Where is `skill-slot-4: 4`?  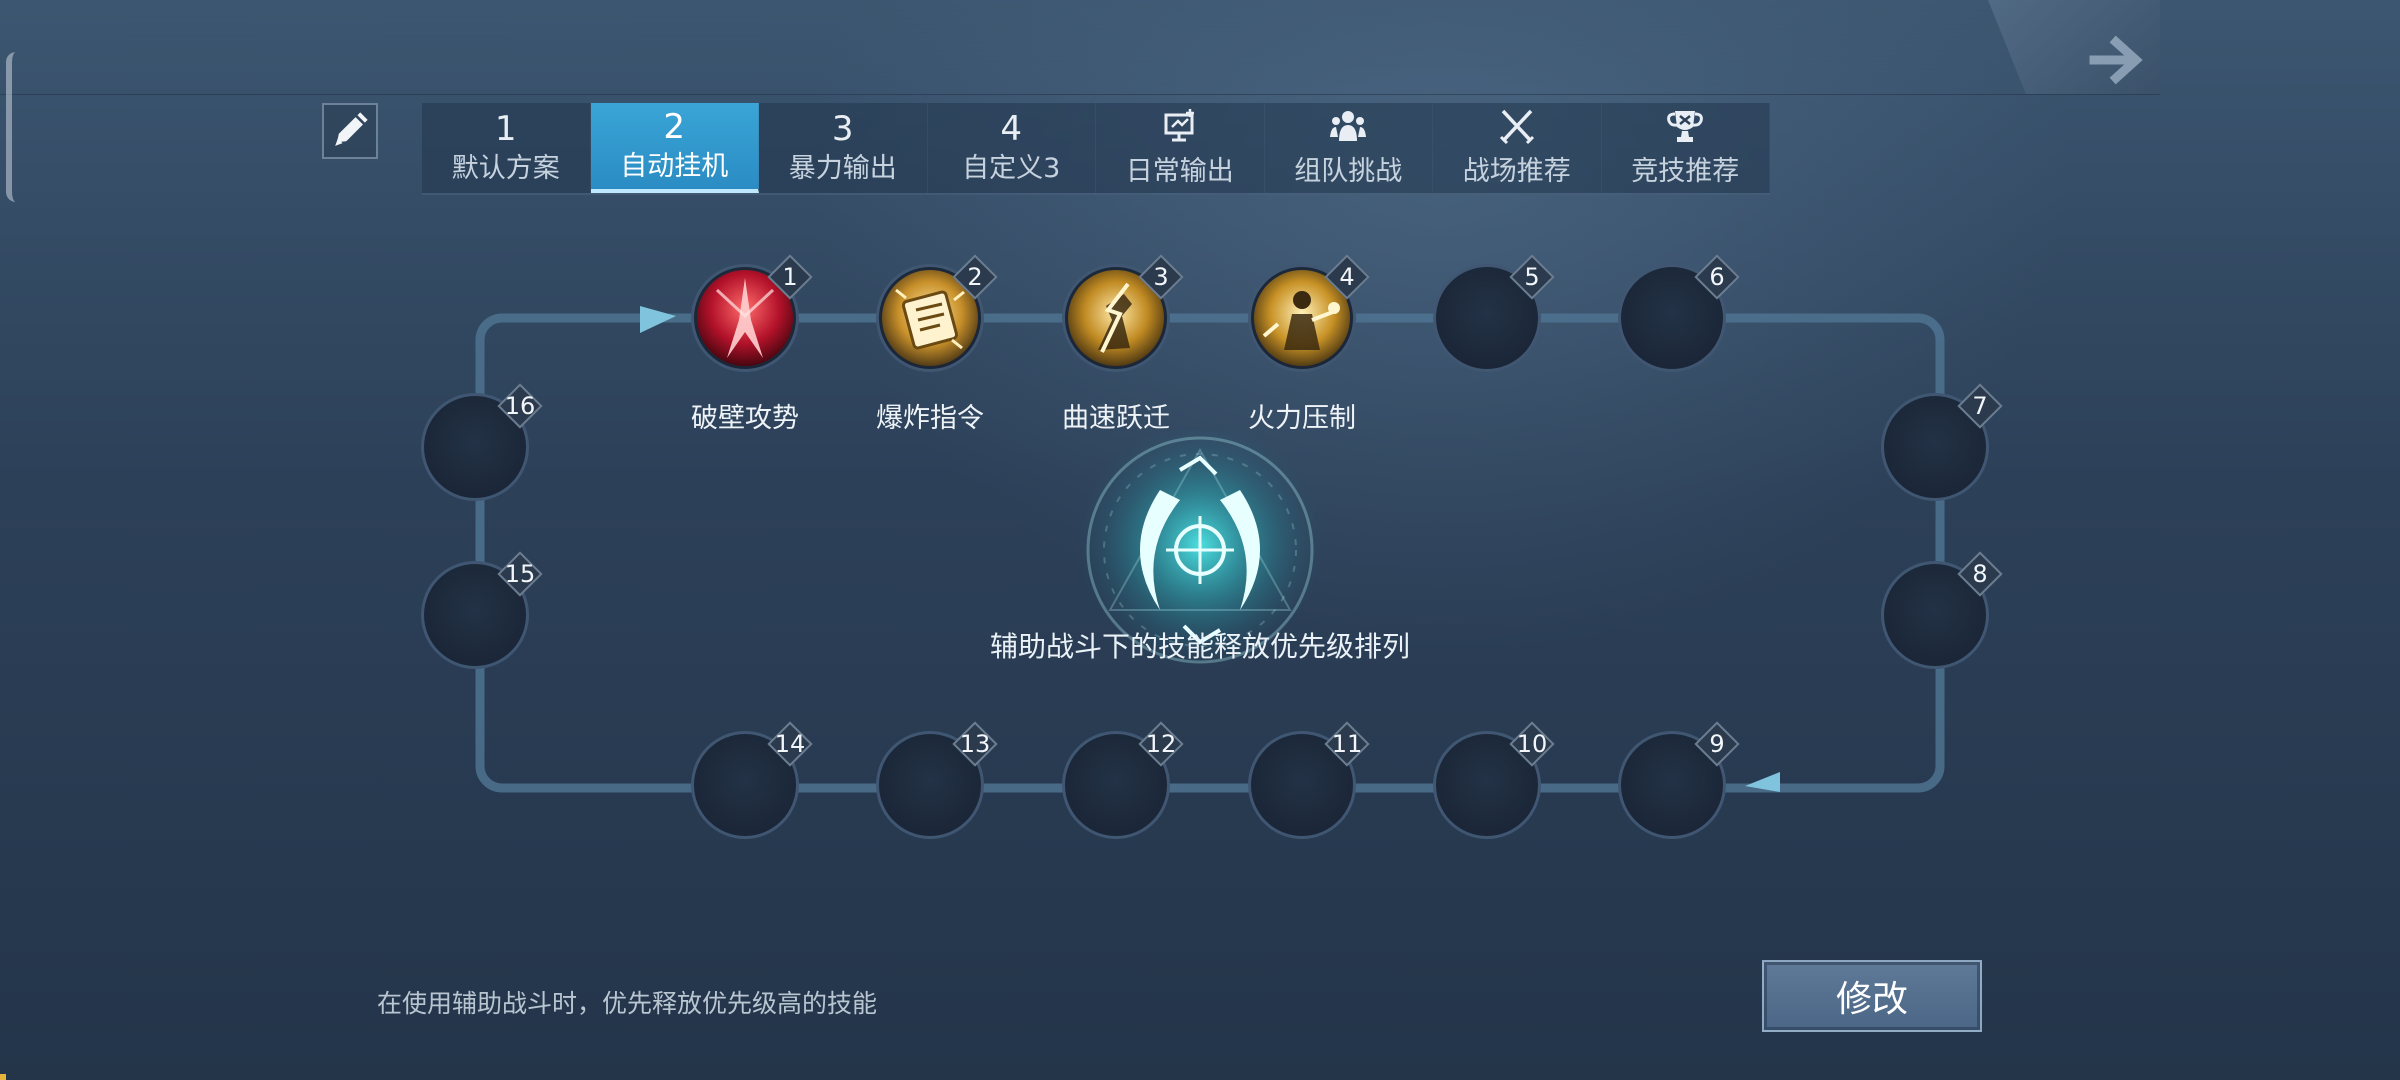 skill-slot-4: 4 is located at coordinates (1309, 313).